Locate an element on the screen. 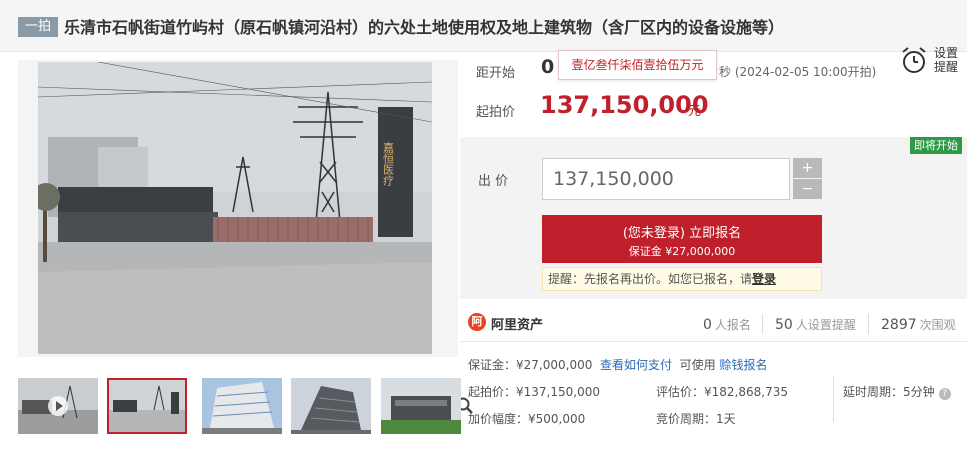 The height and width of the screenshot is (473, 967). thumbnail-video is located at coordinates (58, 406).